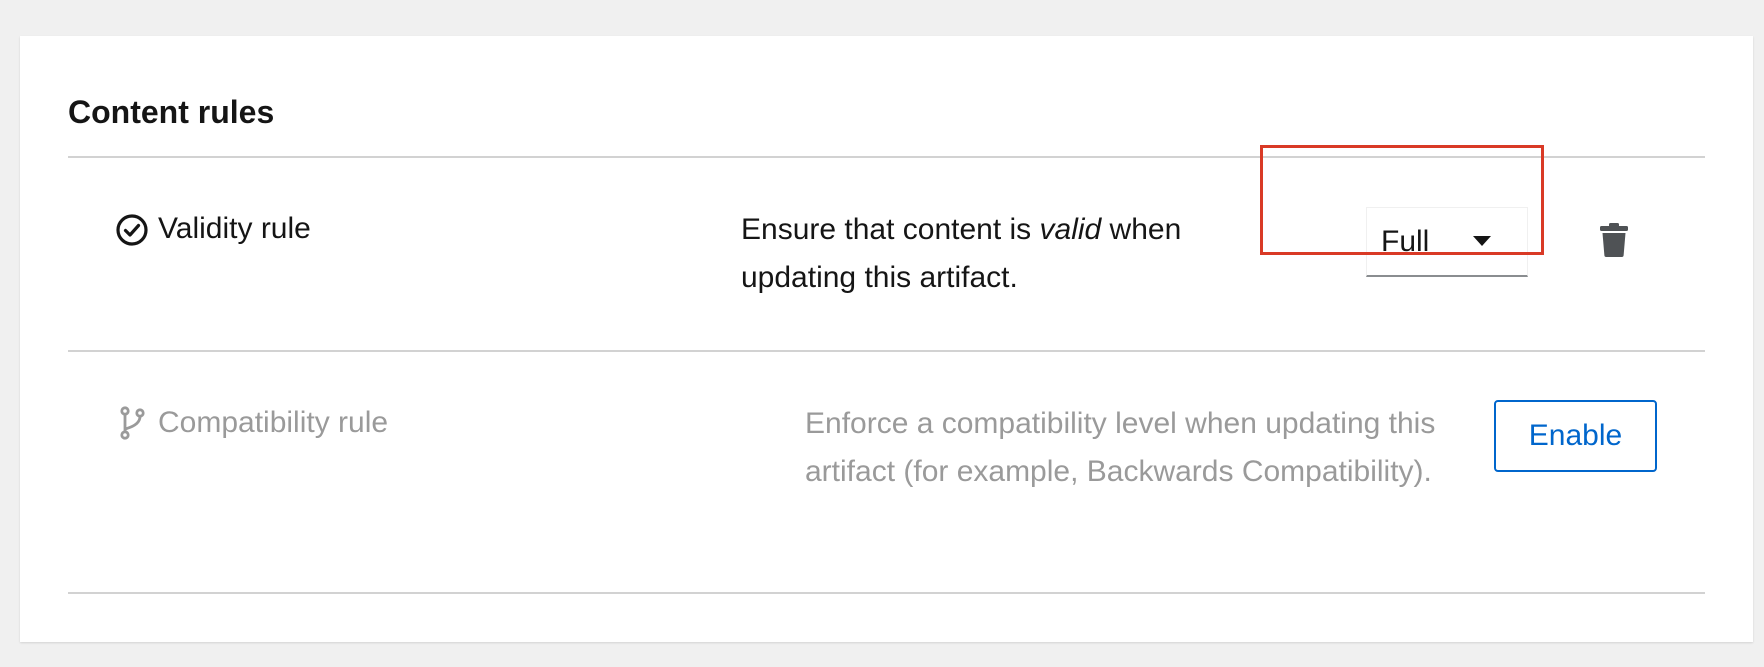 The width and height of the screenshot is (1764, 667). What do you see at coordinates (1405, 241) in the screenshot?
I see `validity-level-value: Full` at bounding box center [1405, 241].